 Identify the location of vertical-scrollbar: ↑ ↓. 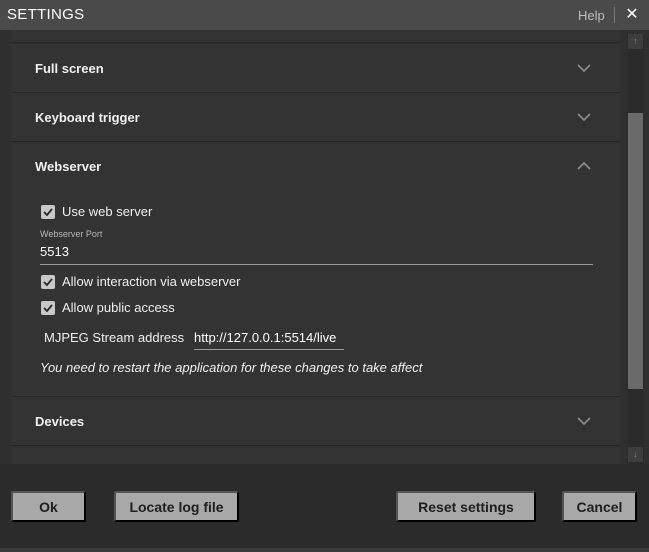
(635, 249).